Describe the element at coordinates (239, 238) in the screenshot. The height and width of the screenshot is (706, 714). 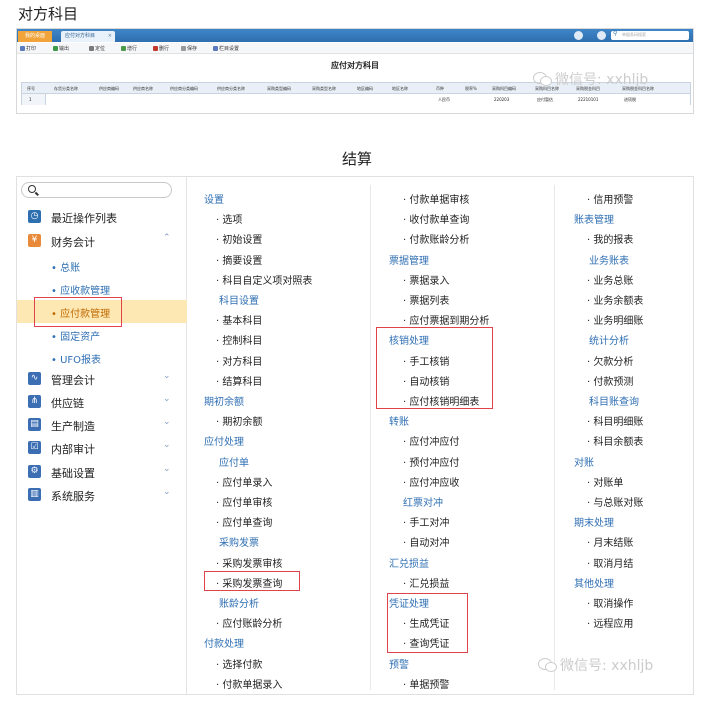
I see `menu-item: · 初始设置` at that location.